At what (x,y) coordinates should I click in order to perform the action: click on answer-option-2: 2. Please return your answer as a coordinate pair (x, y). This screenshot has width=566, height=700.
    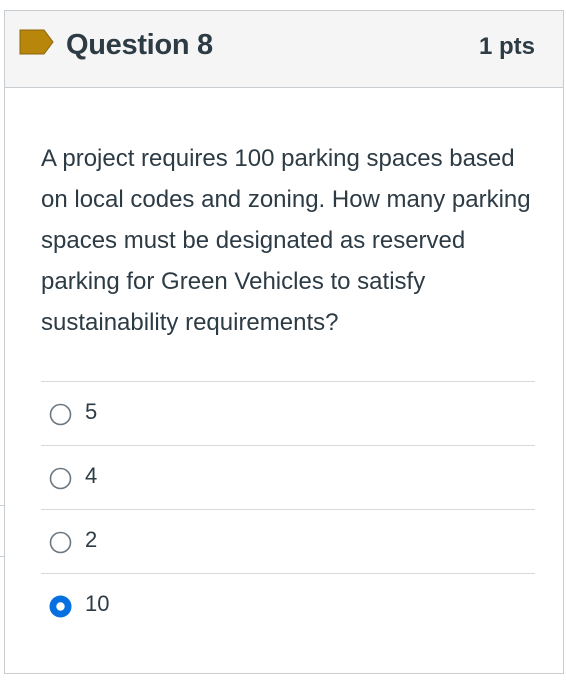
    Looking at the image, I should click on (288, 541).